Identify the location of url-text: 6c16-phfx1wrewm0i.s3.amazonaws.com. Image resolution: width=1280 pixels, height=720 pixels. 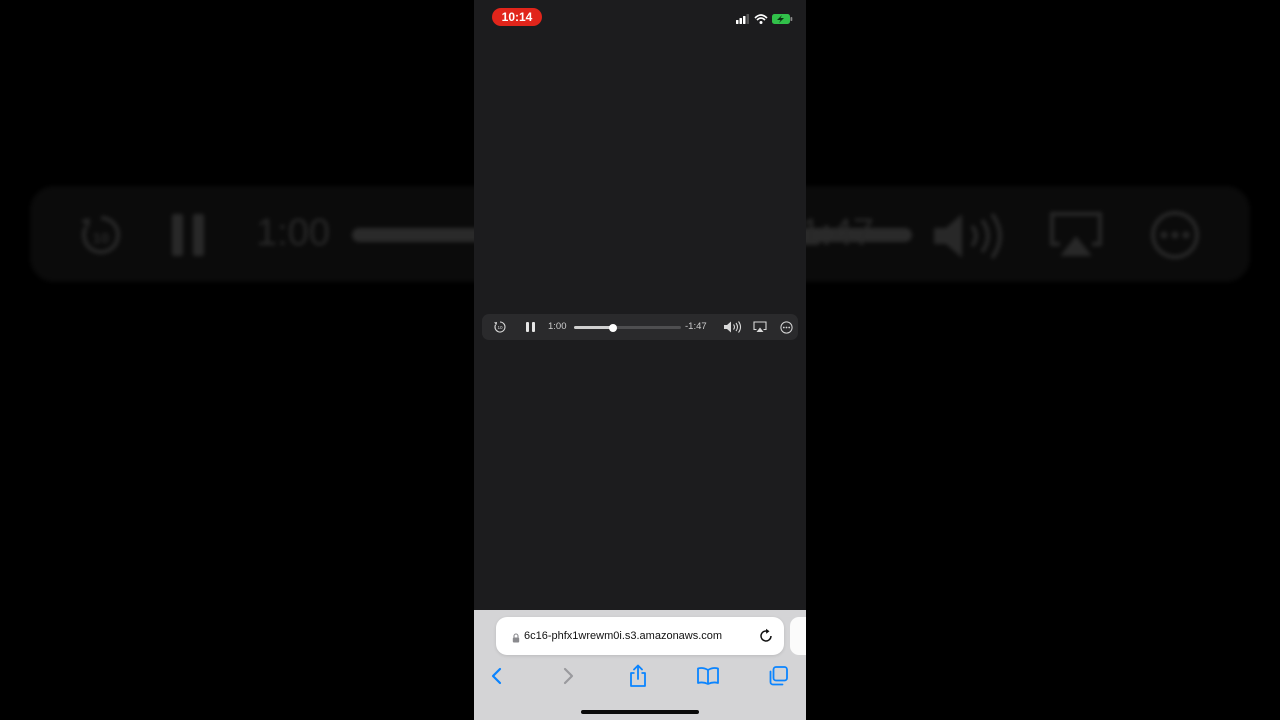
(623, 636).